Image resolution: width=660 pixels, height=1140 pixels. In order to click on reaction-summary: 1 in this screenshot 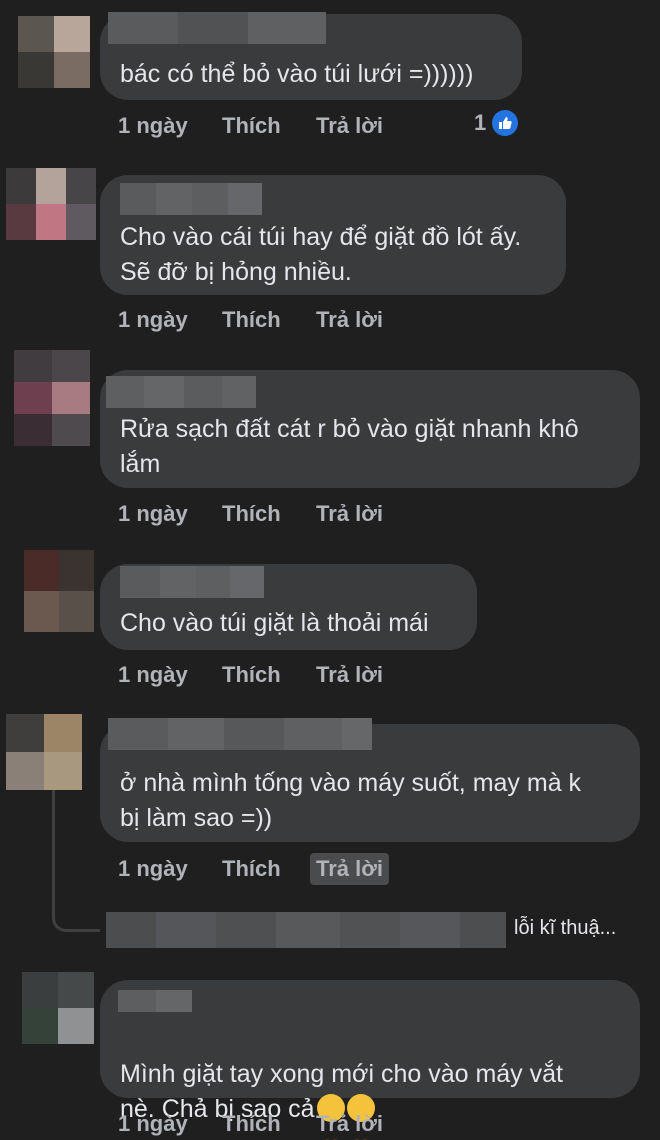, I will do `click(496, 123)`.